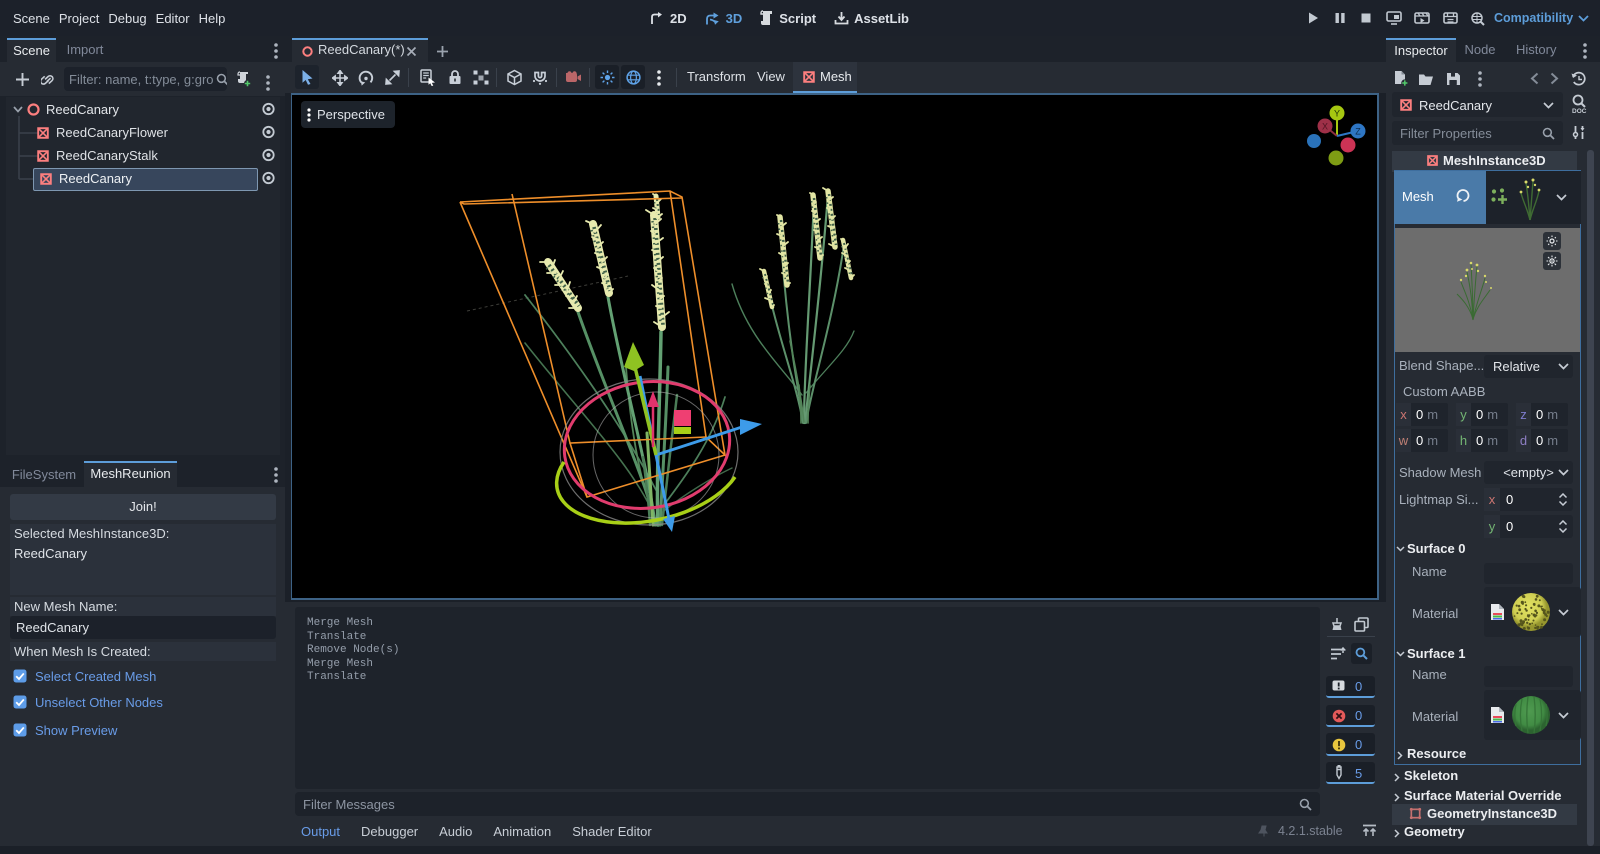 The height and width of the screenshot is (854, 1600). I want to click on svg-text: X, so click(1325, 127).